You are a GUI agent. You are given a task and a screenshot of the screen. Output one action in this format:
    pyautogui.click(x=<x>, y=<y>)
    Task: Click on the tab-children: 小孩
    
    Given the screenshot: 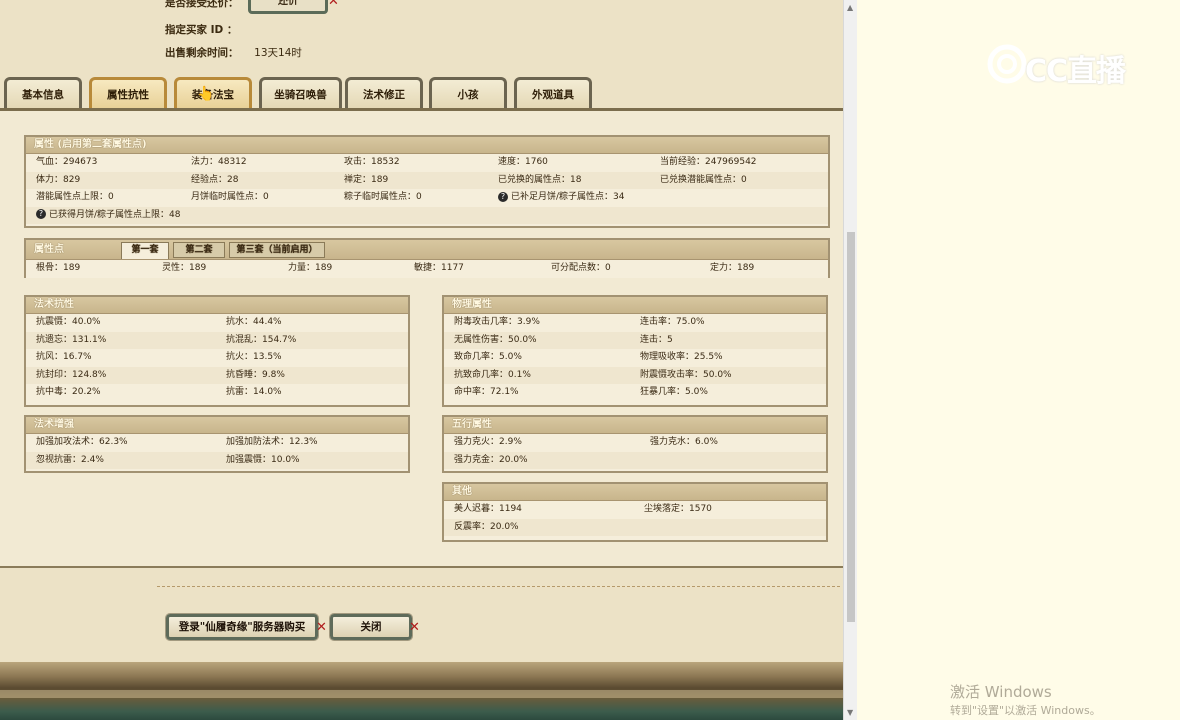 What is the action you would take?
    pyautogui.click(x=468, y=93)
    